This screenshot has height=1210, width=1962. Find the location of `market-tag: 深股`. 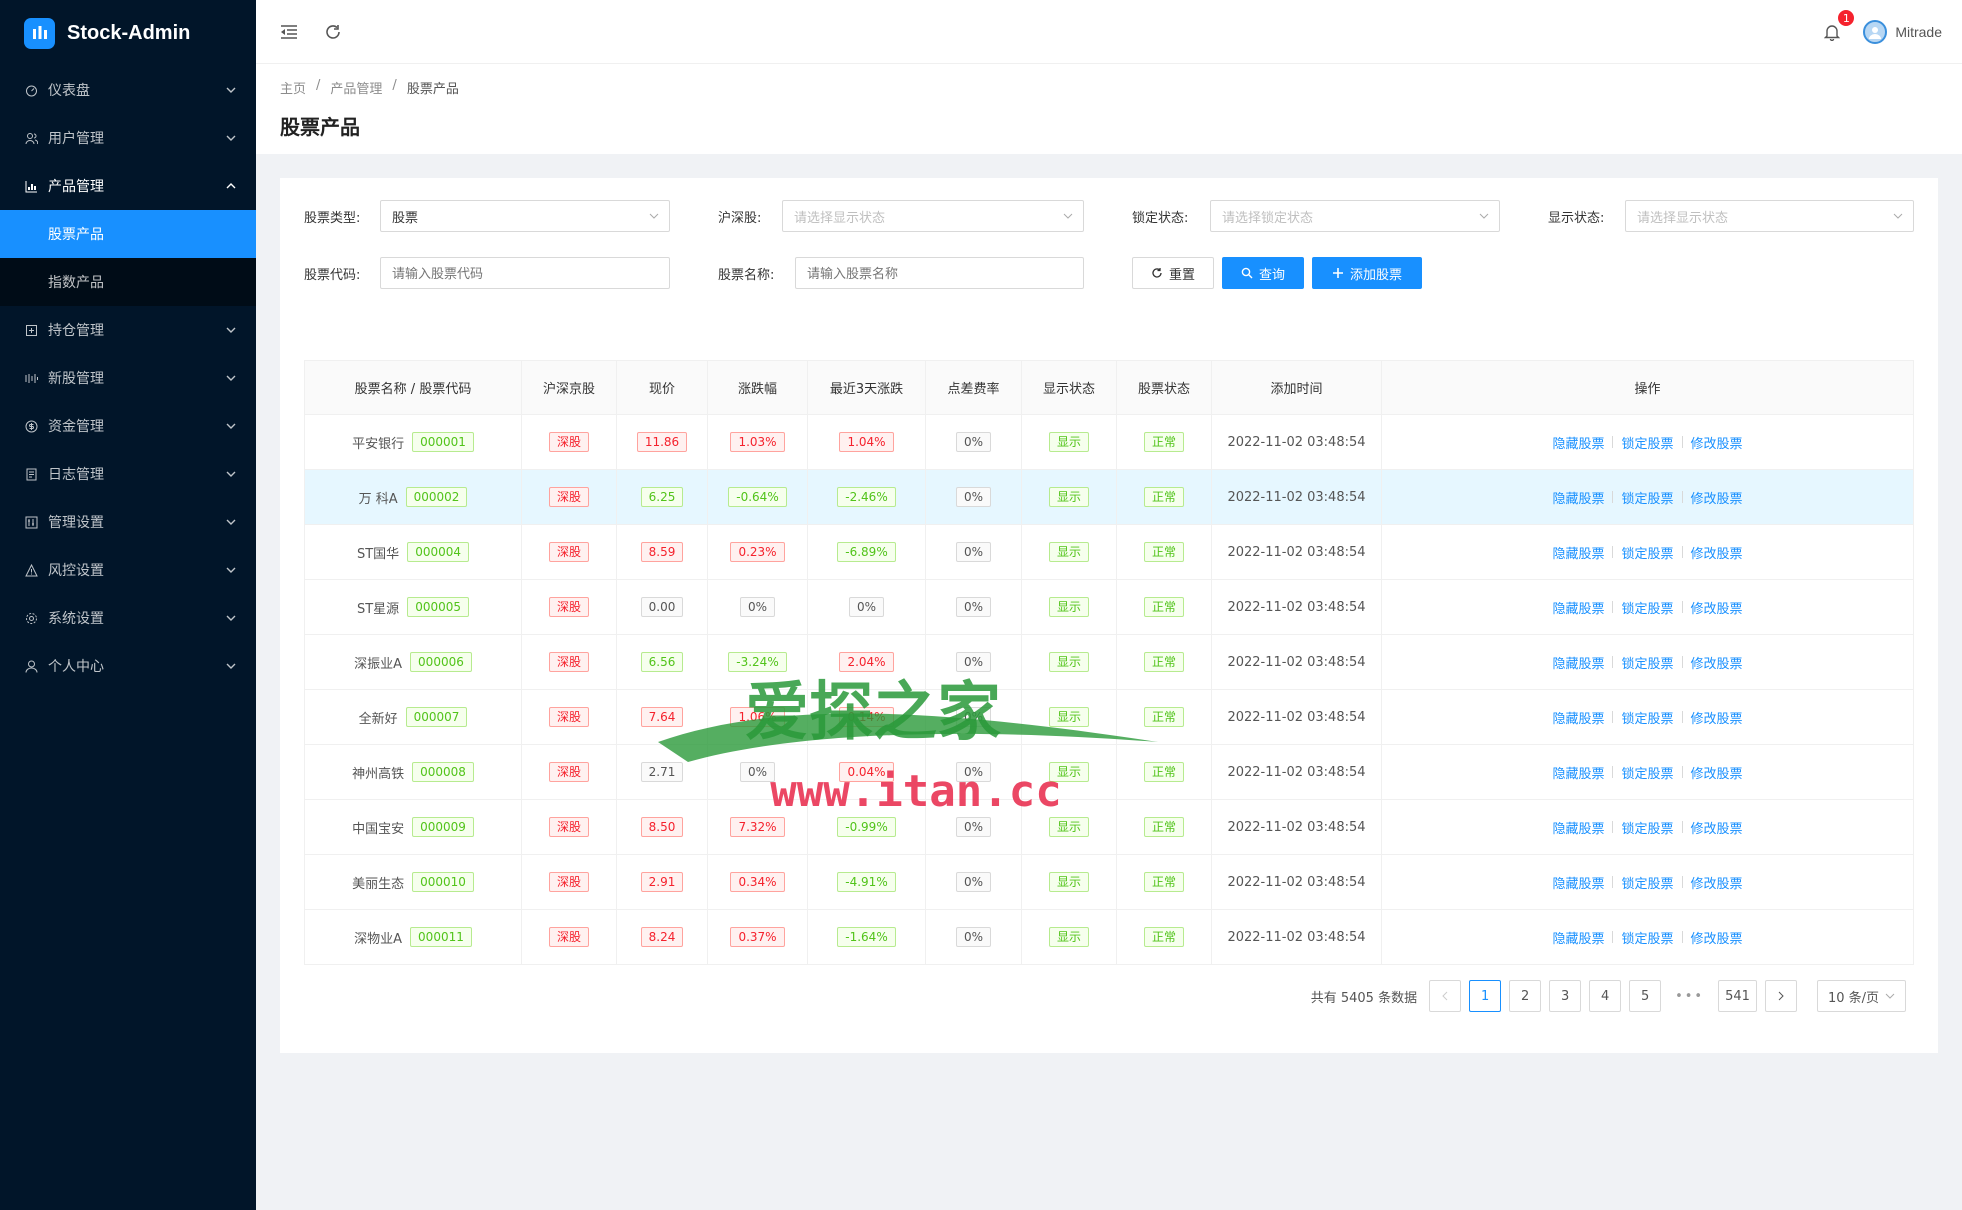

market-tag: 深股 is located at coordinates (568, 937).